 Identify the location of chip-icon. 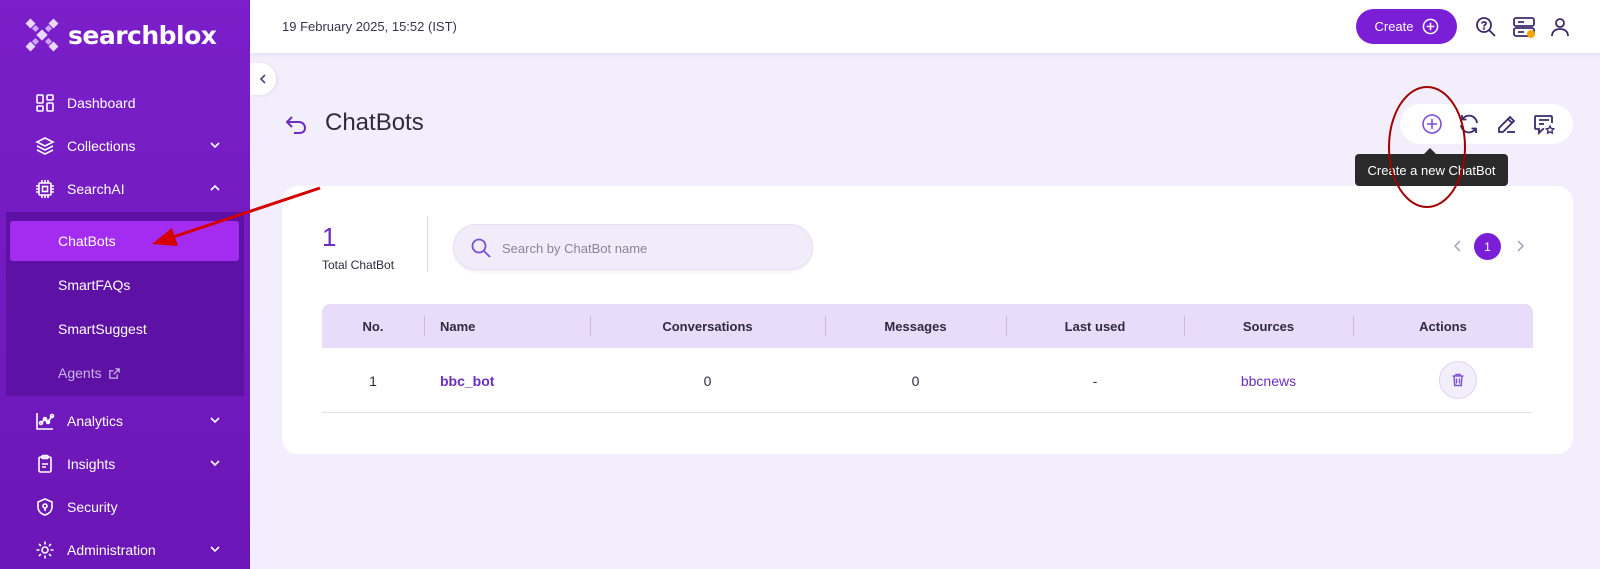
(45, 189).